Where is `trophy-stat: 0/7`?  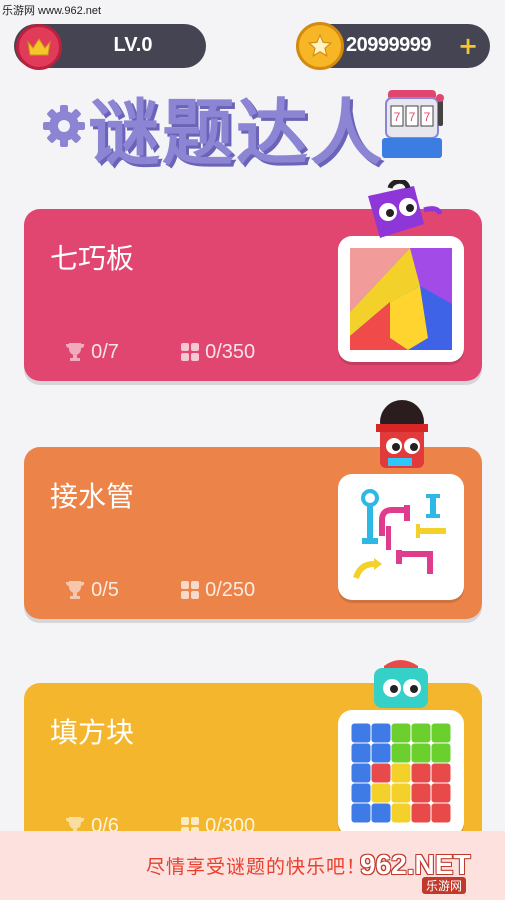 trophy-stat: 0/7 is located at coordinates (91, 353).